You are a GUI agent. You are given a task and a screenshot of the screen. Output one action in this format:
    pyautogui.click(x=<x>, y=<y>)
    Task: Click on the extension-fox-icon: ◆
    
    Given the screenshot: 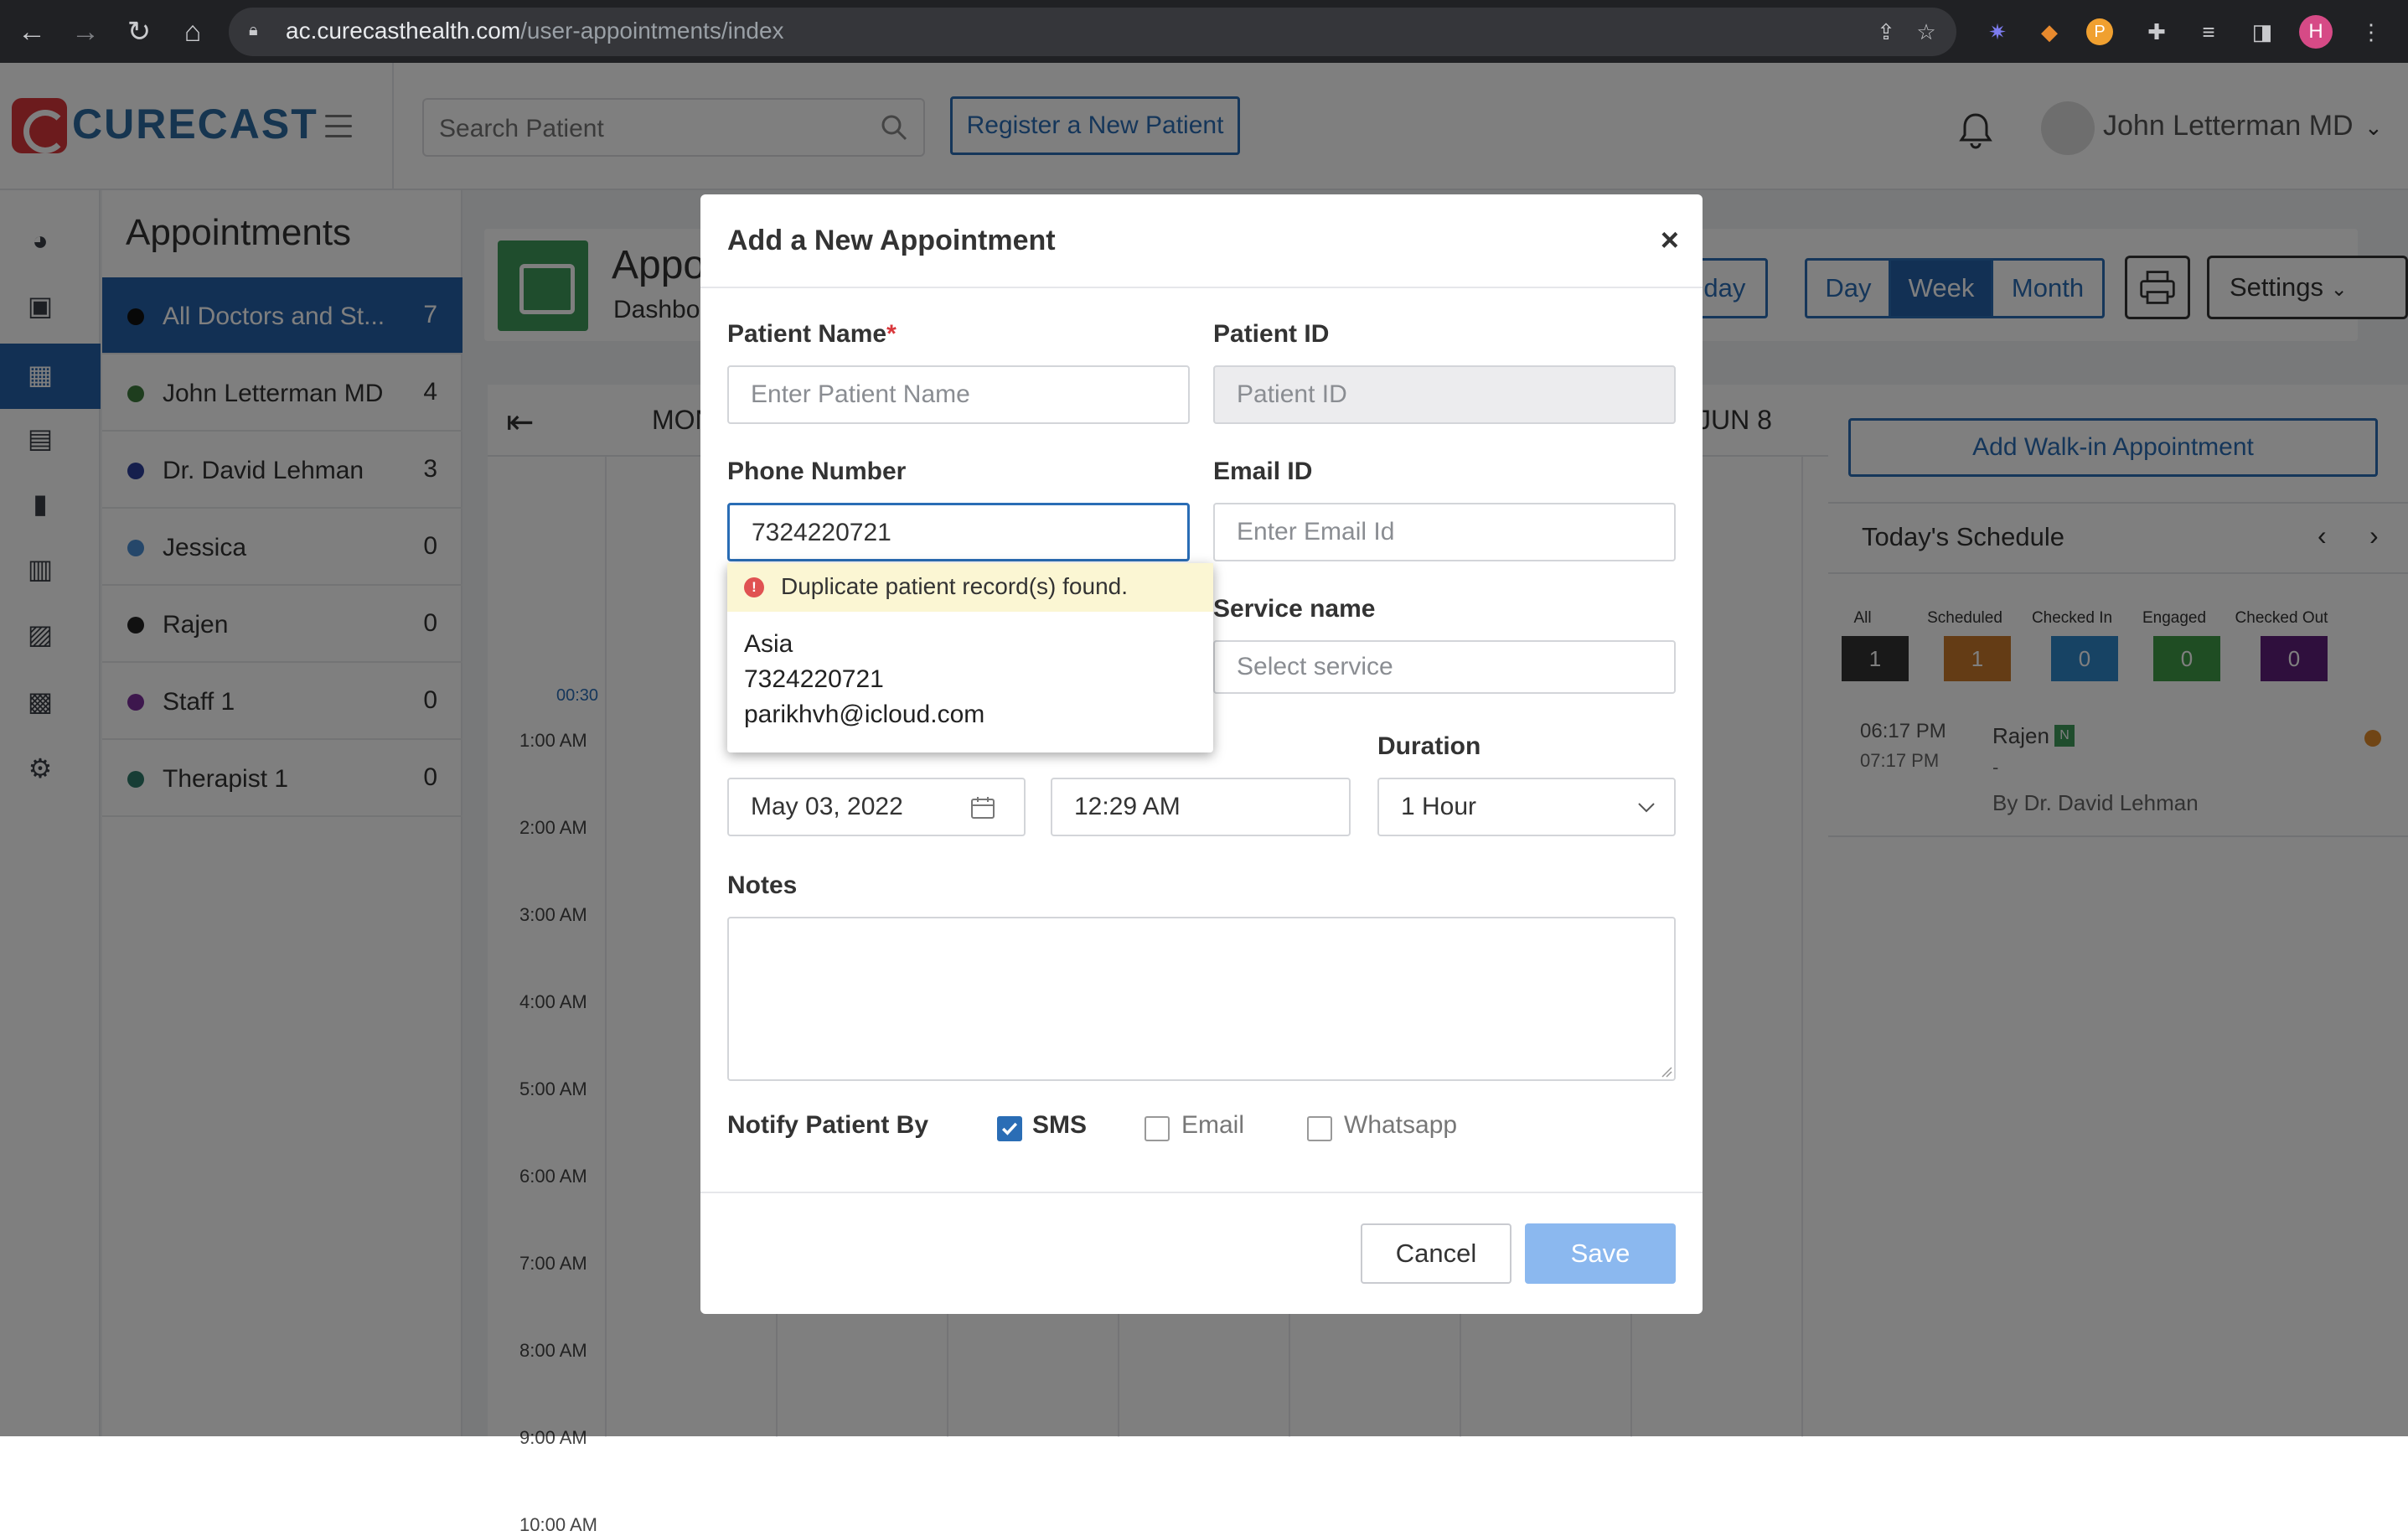 What is the action you would take?
    pyautogui.click(x=2049, y=32)
    